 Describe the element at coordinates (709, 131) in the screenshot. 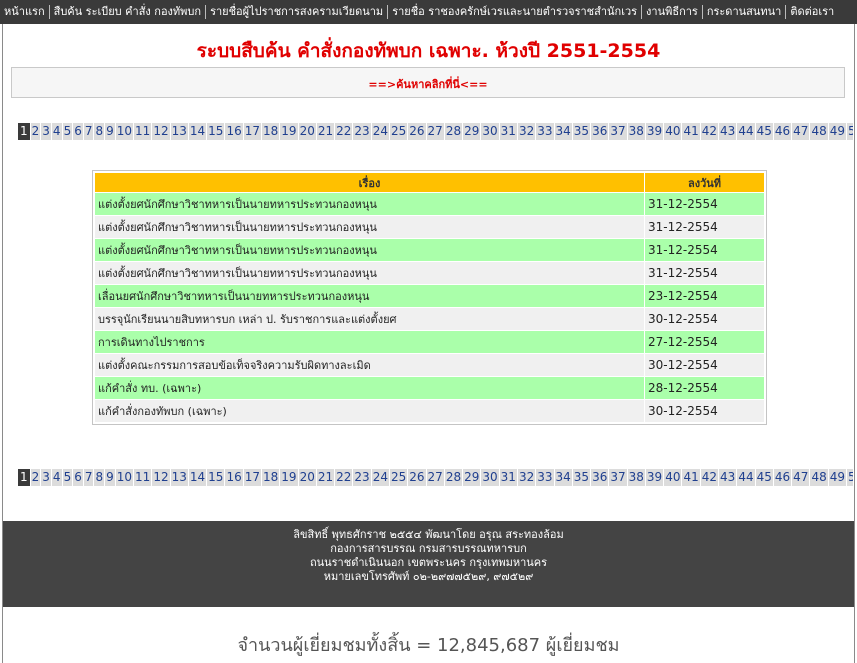

I see `pager-page-link: 42` at that location.